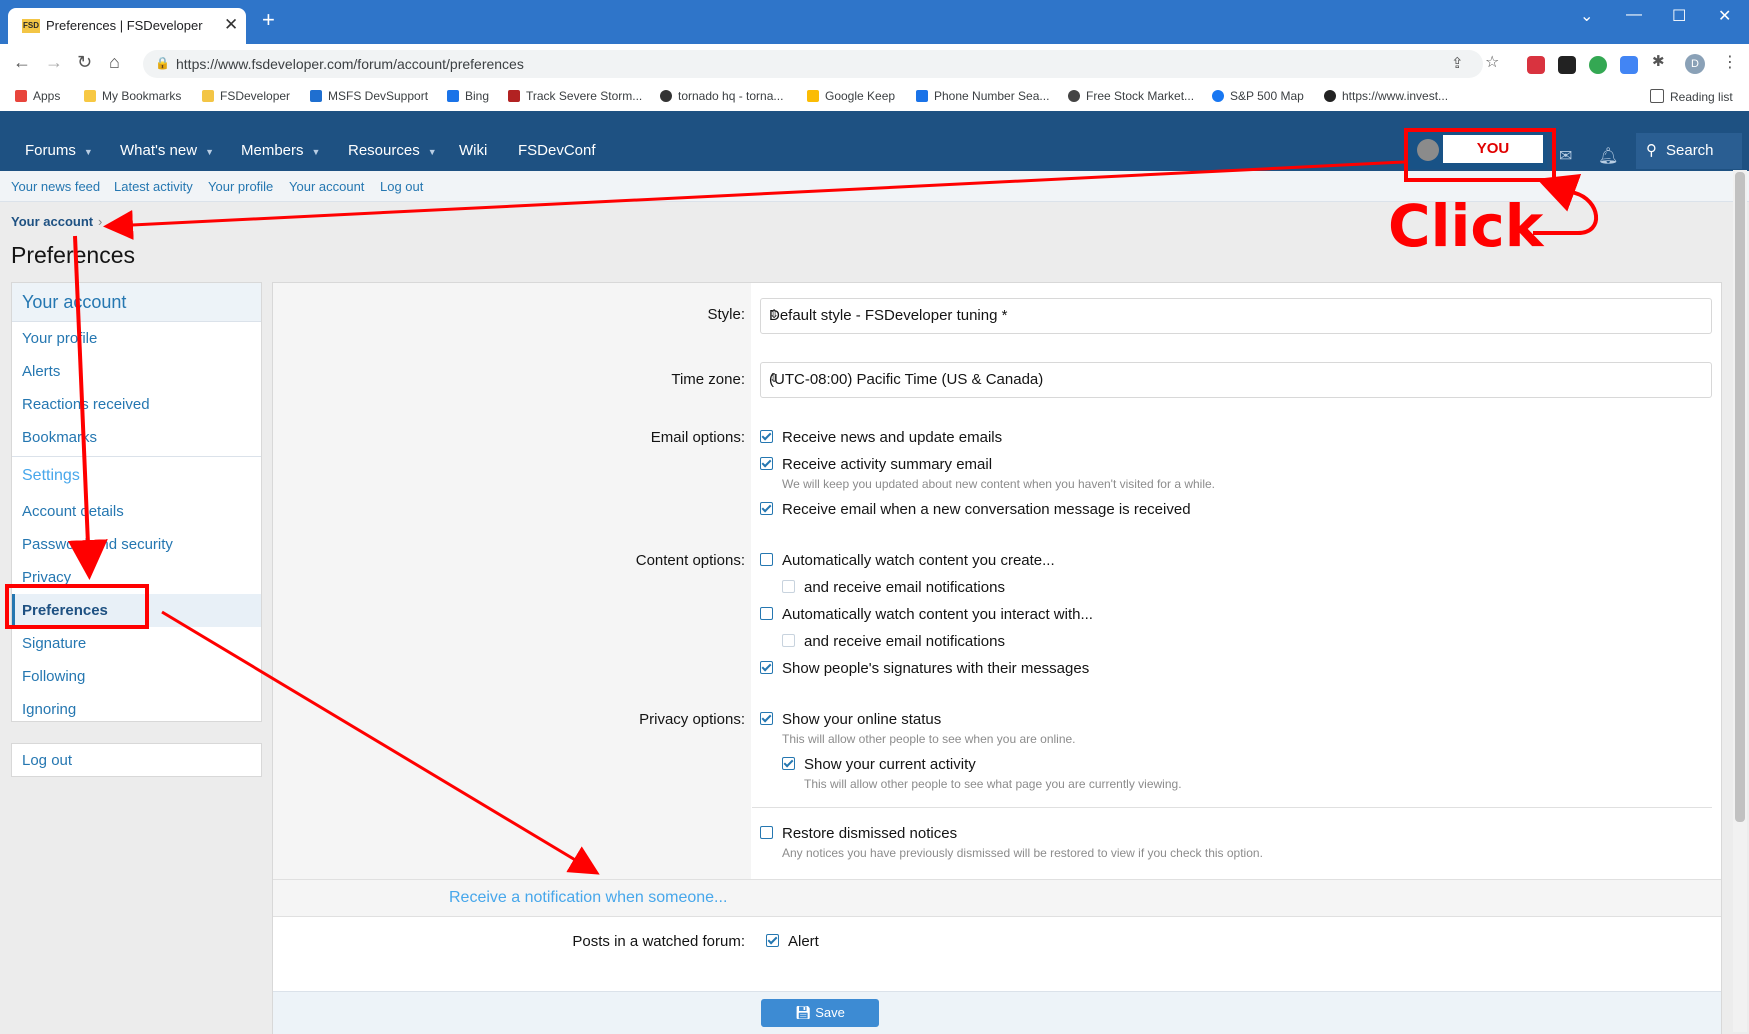 The height and width of the screenshot is (1034, 1749). I want to click on arrow-to-preferences, so click(87, 407).